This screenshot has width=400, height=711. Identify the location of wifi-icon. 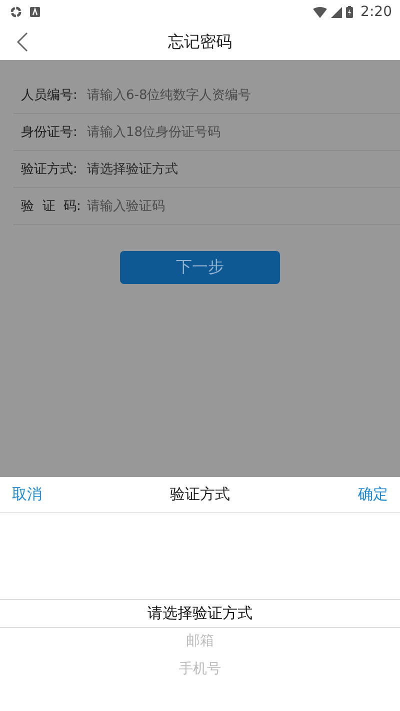
(319, 12).